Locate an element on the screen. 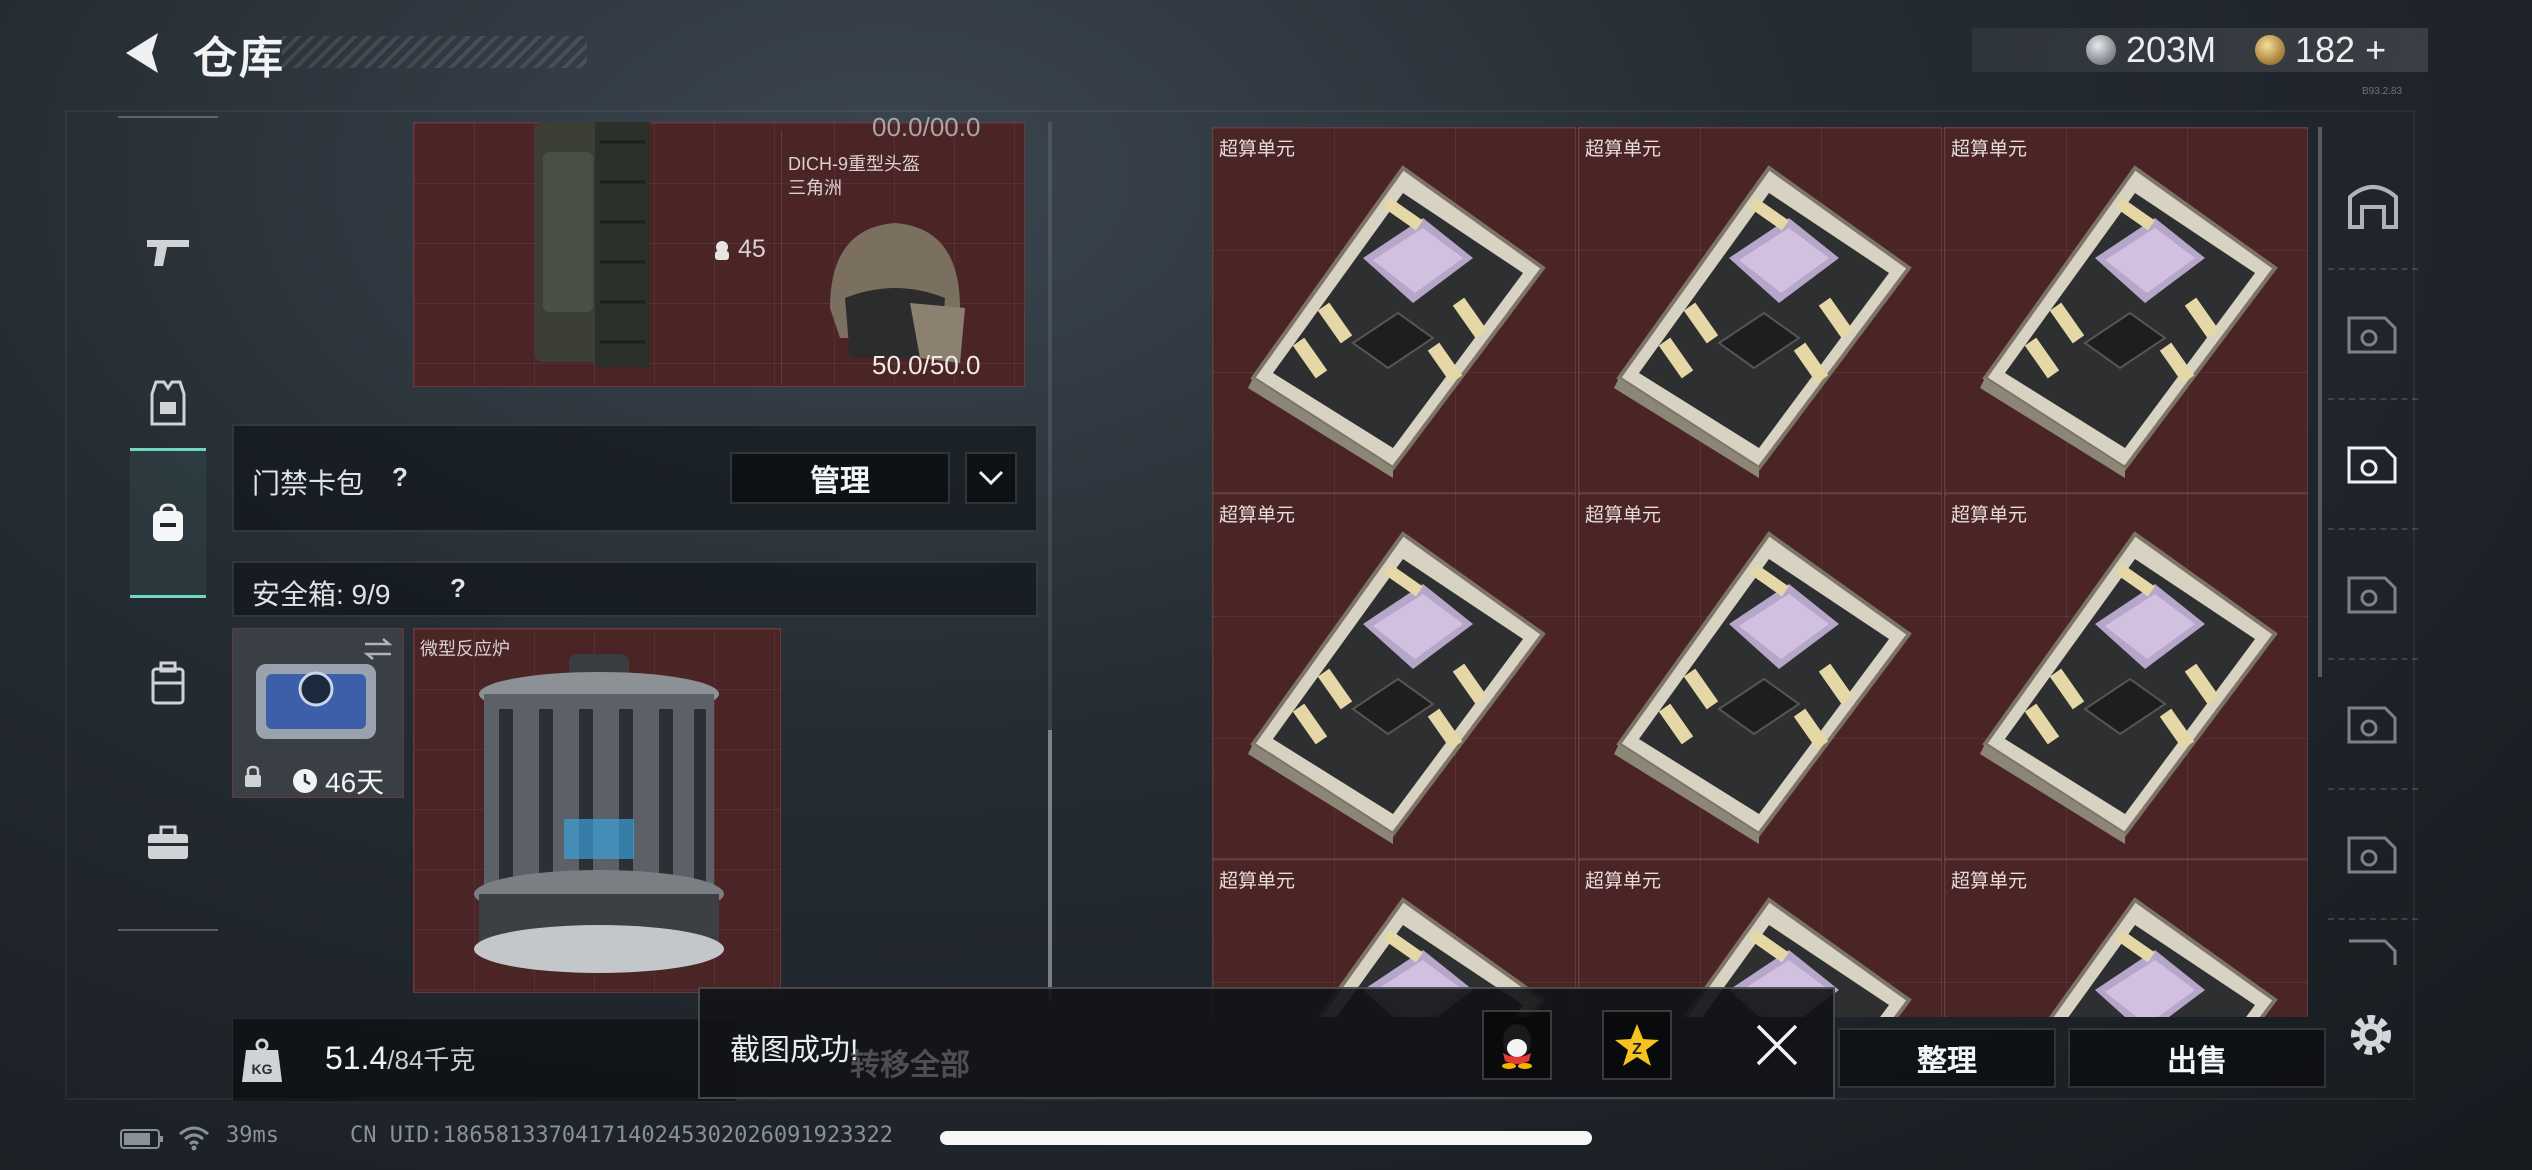 Image resolution: width=2532 pixels, height=1170 pixels. page-title: 仓库 is located at coordinates (239, 58).